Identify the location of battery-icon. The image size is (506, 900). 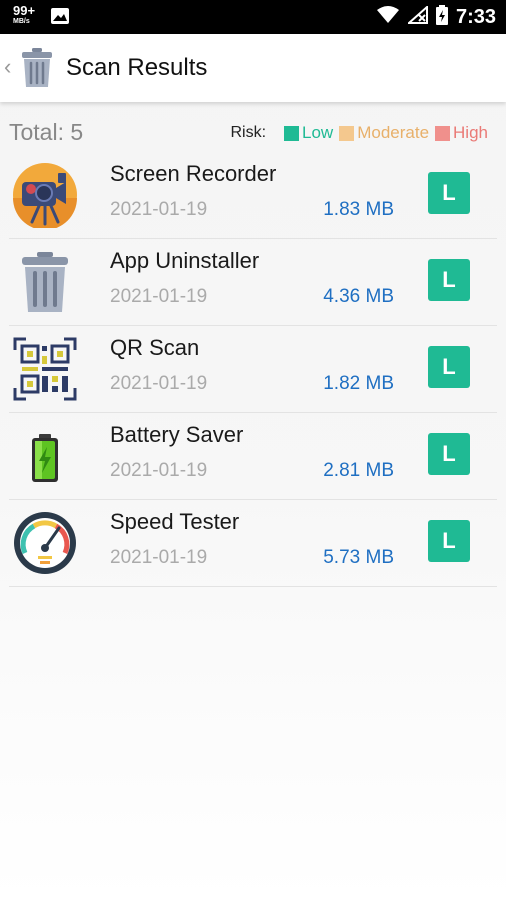
(45, 456).